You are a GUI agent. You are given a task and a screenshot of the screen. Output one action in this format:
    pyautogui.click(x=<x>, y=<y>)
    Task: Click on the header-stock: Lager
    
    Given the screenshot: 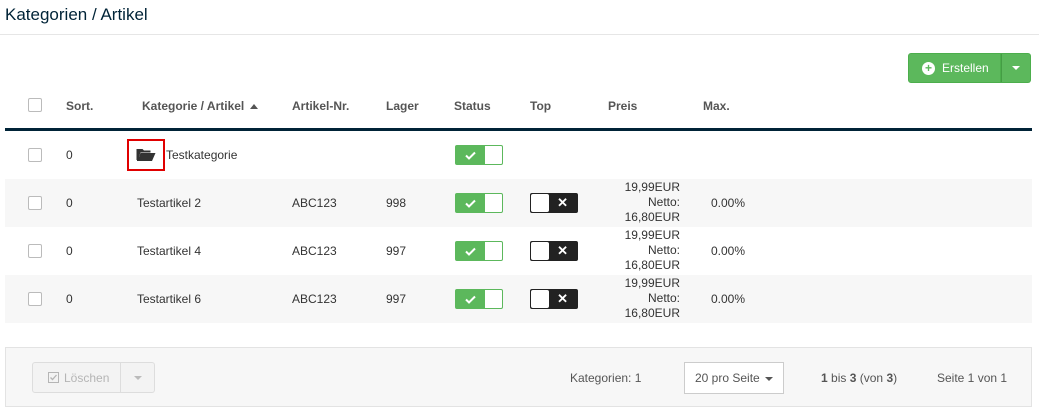 What is the action you would take?
    pyautogui.click(x=402, y=106)
    